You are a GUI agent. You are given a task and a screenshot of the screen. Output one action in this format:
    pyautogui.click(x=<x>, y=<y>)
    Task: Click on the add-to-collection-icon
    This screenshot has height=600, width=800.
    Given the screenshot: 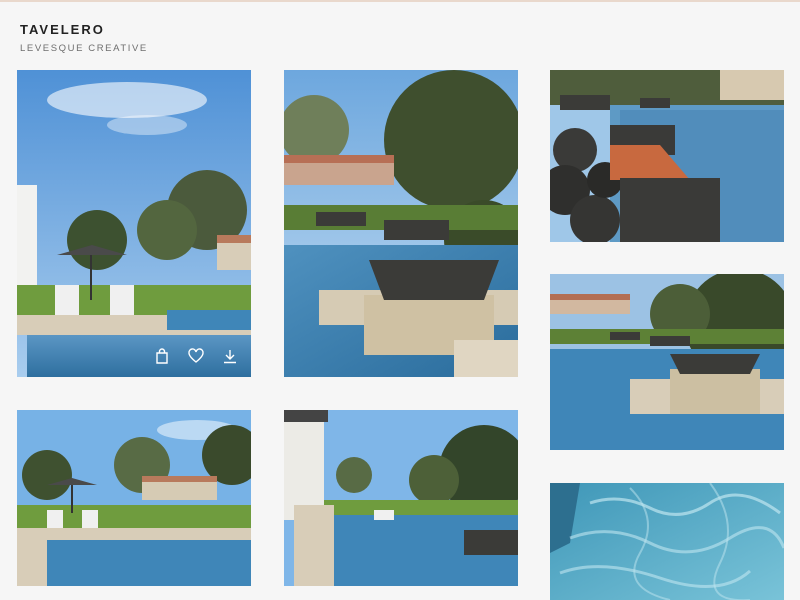 What is the action you would take?
    pyautogui.click(x=162, y=356)
    